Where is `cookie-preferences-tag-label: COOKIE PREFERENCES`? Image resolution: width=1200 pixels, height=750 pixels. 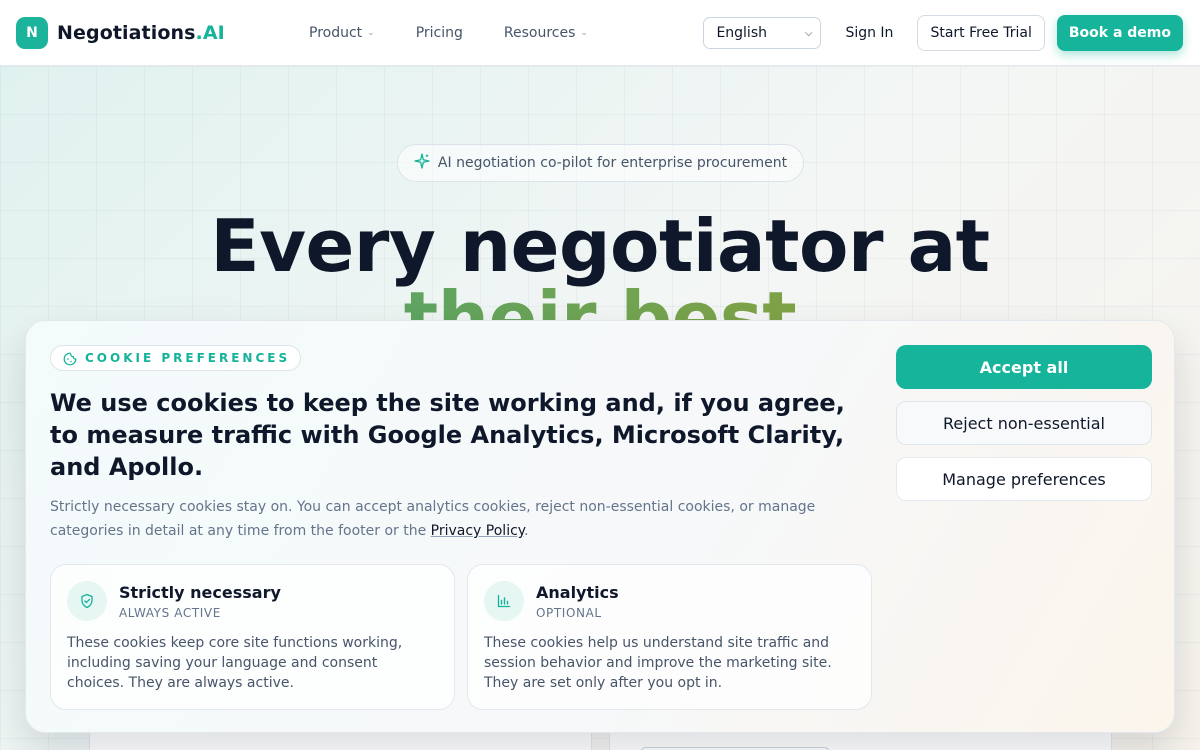
cookie-preferences-tag-label: COOKIE PREFERENCES is located at coordinates (188, 358).